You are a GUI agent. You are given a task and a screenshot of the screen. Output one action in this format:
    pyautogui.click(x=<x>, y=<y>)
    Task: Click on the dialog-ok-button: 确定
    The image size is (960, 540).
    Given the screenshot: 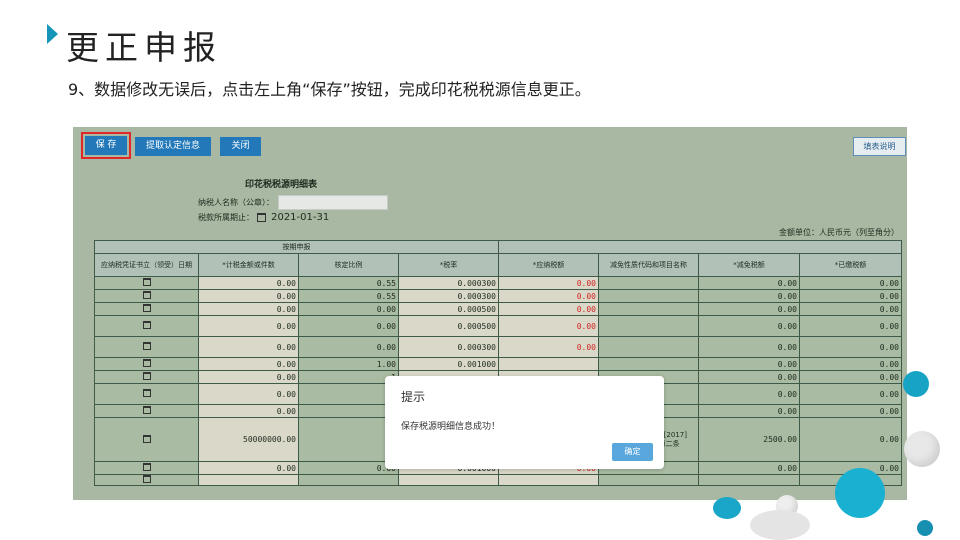 What is the action you would take?
    pyautogui.click(x=632, y=452)
    